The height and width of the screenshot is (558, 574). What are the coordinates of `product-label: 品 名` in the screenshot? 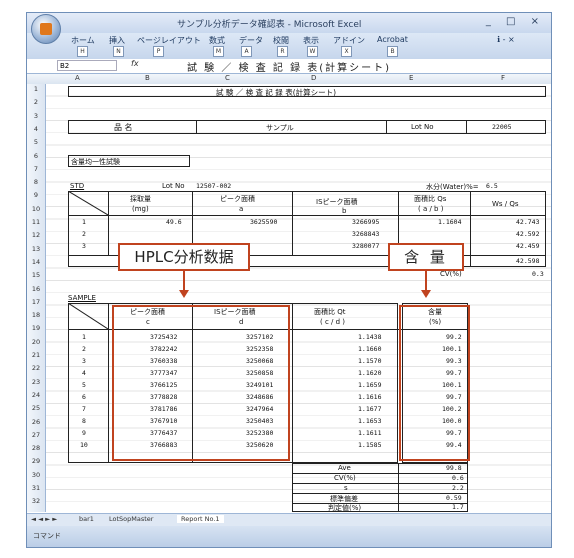 It's located at (123, 127).